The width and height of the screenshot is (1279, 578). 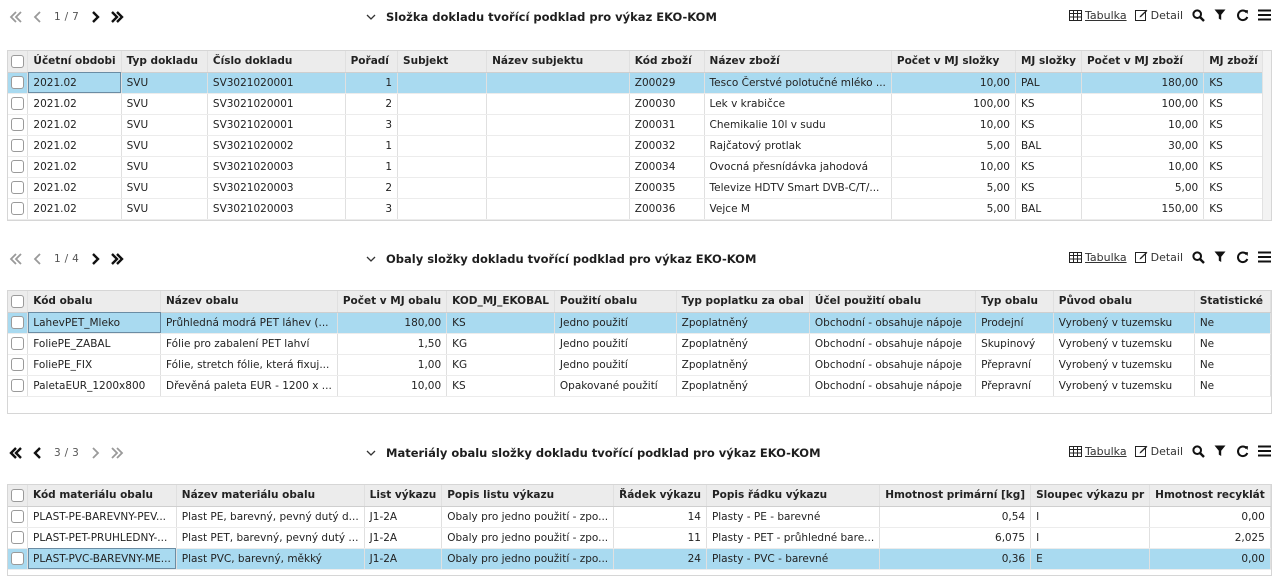 I want to click on column-header: Sloupec výkazu pr, so click(x=1090, y=496).